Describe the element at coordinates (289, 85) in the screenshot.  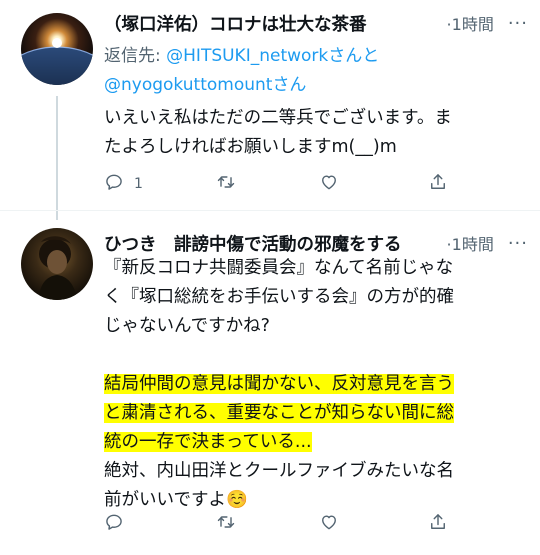
I see `reply-suffix: さん` at that location.